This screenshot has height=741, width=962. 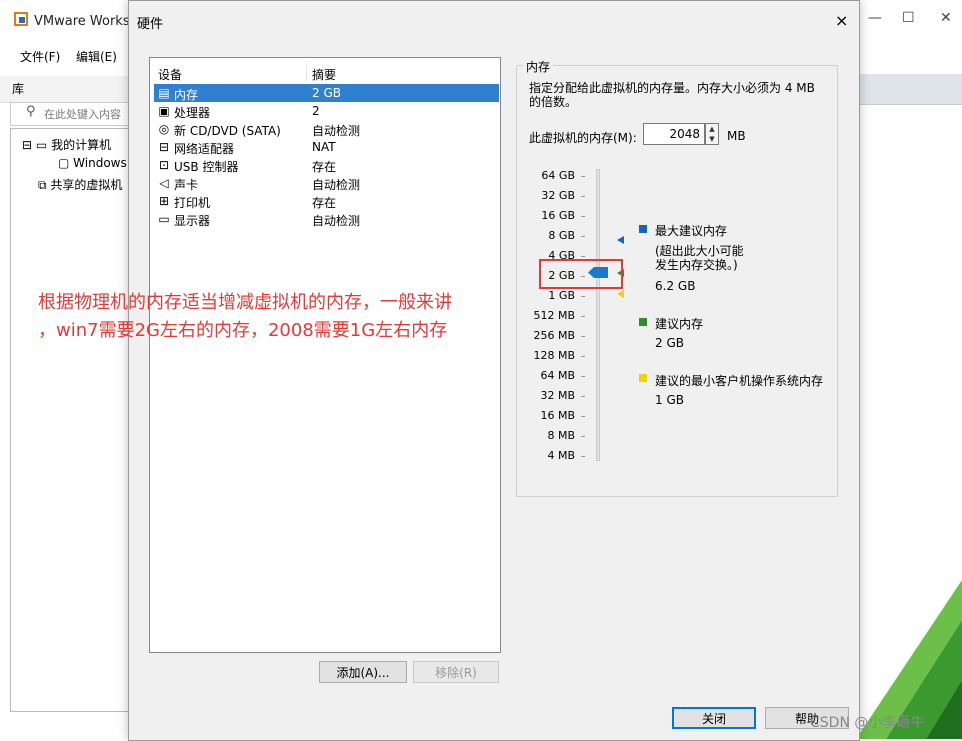 I want to click on device-name: 打印机, so click(x=192, y=203).